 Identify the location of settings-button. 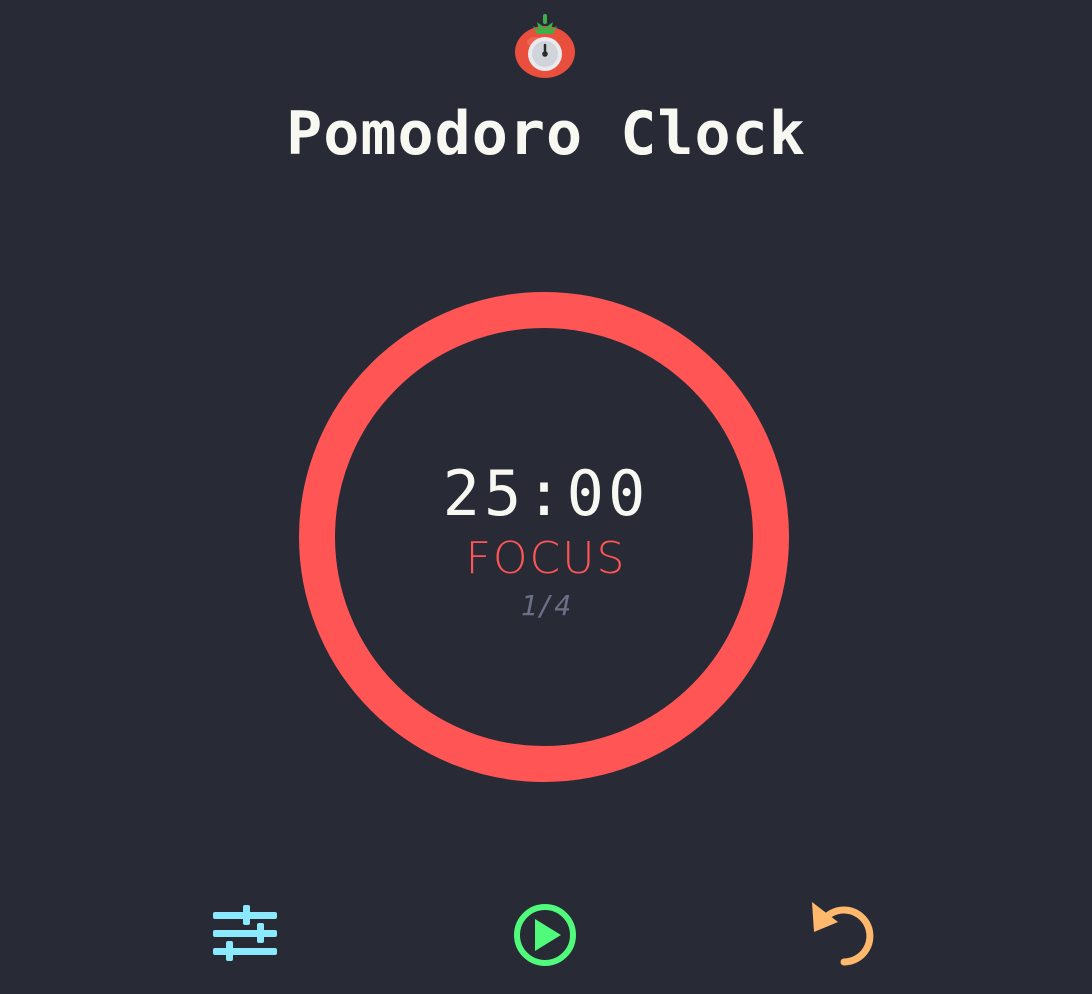
(245, 934).